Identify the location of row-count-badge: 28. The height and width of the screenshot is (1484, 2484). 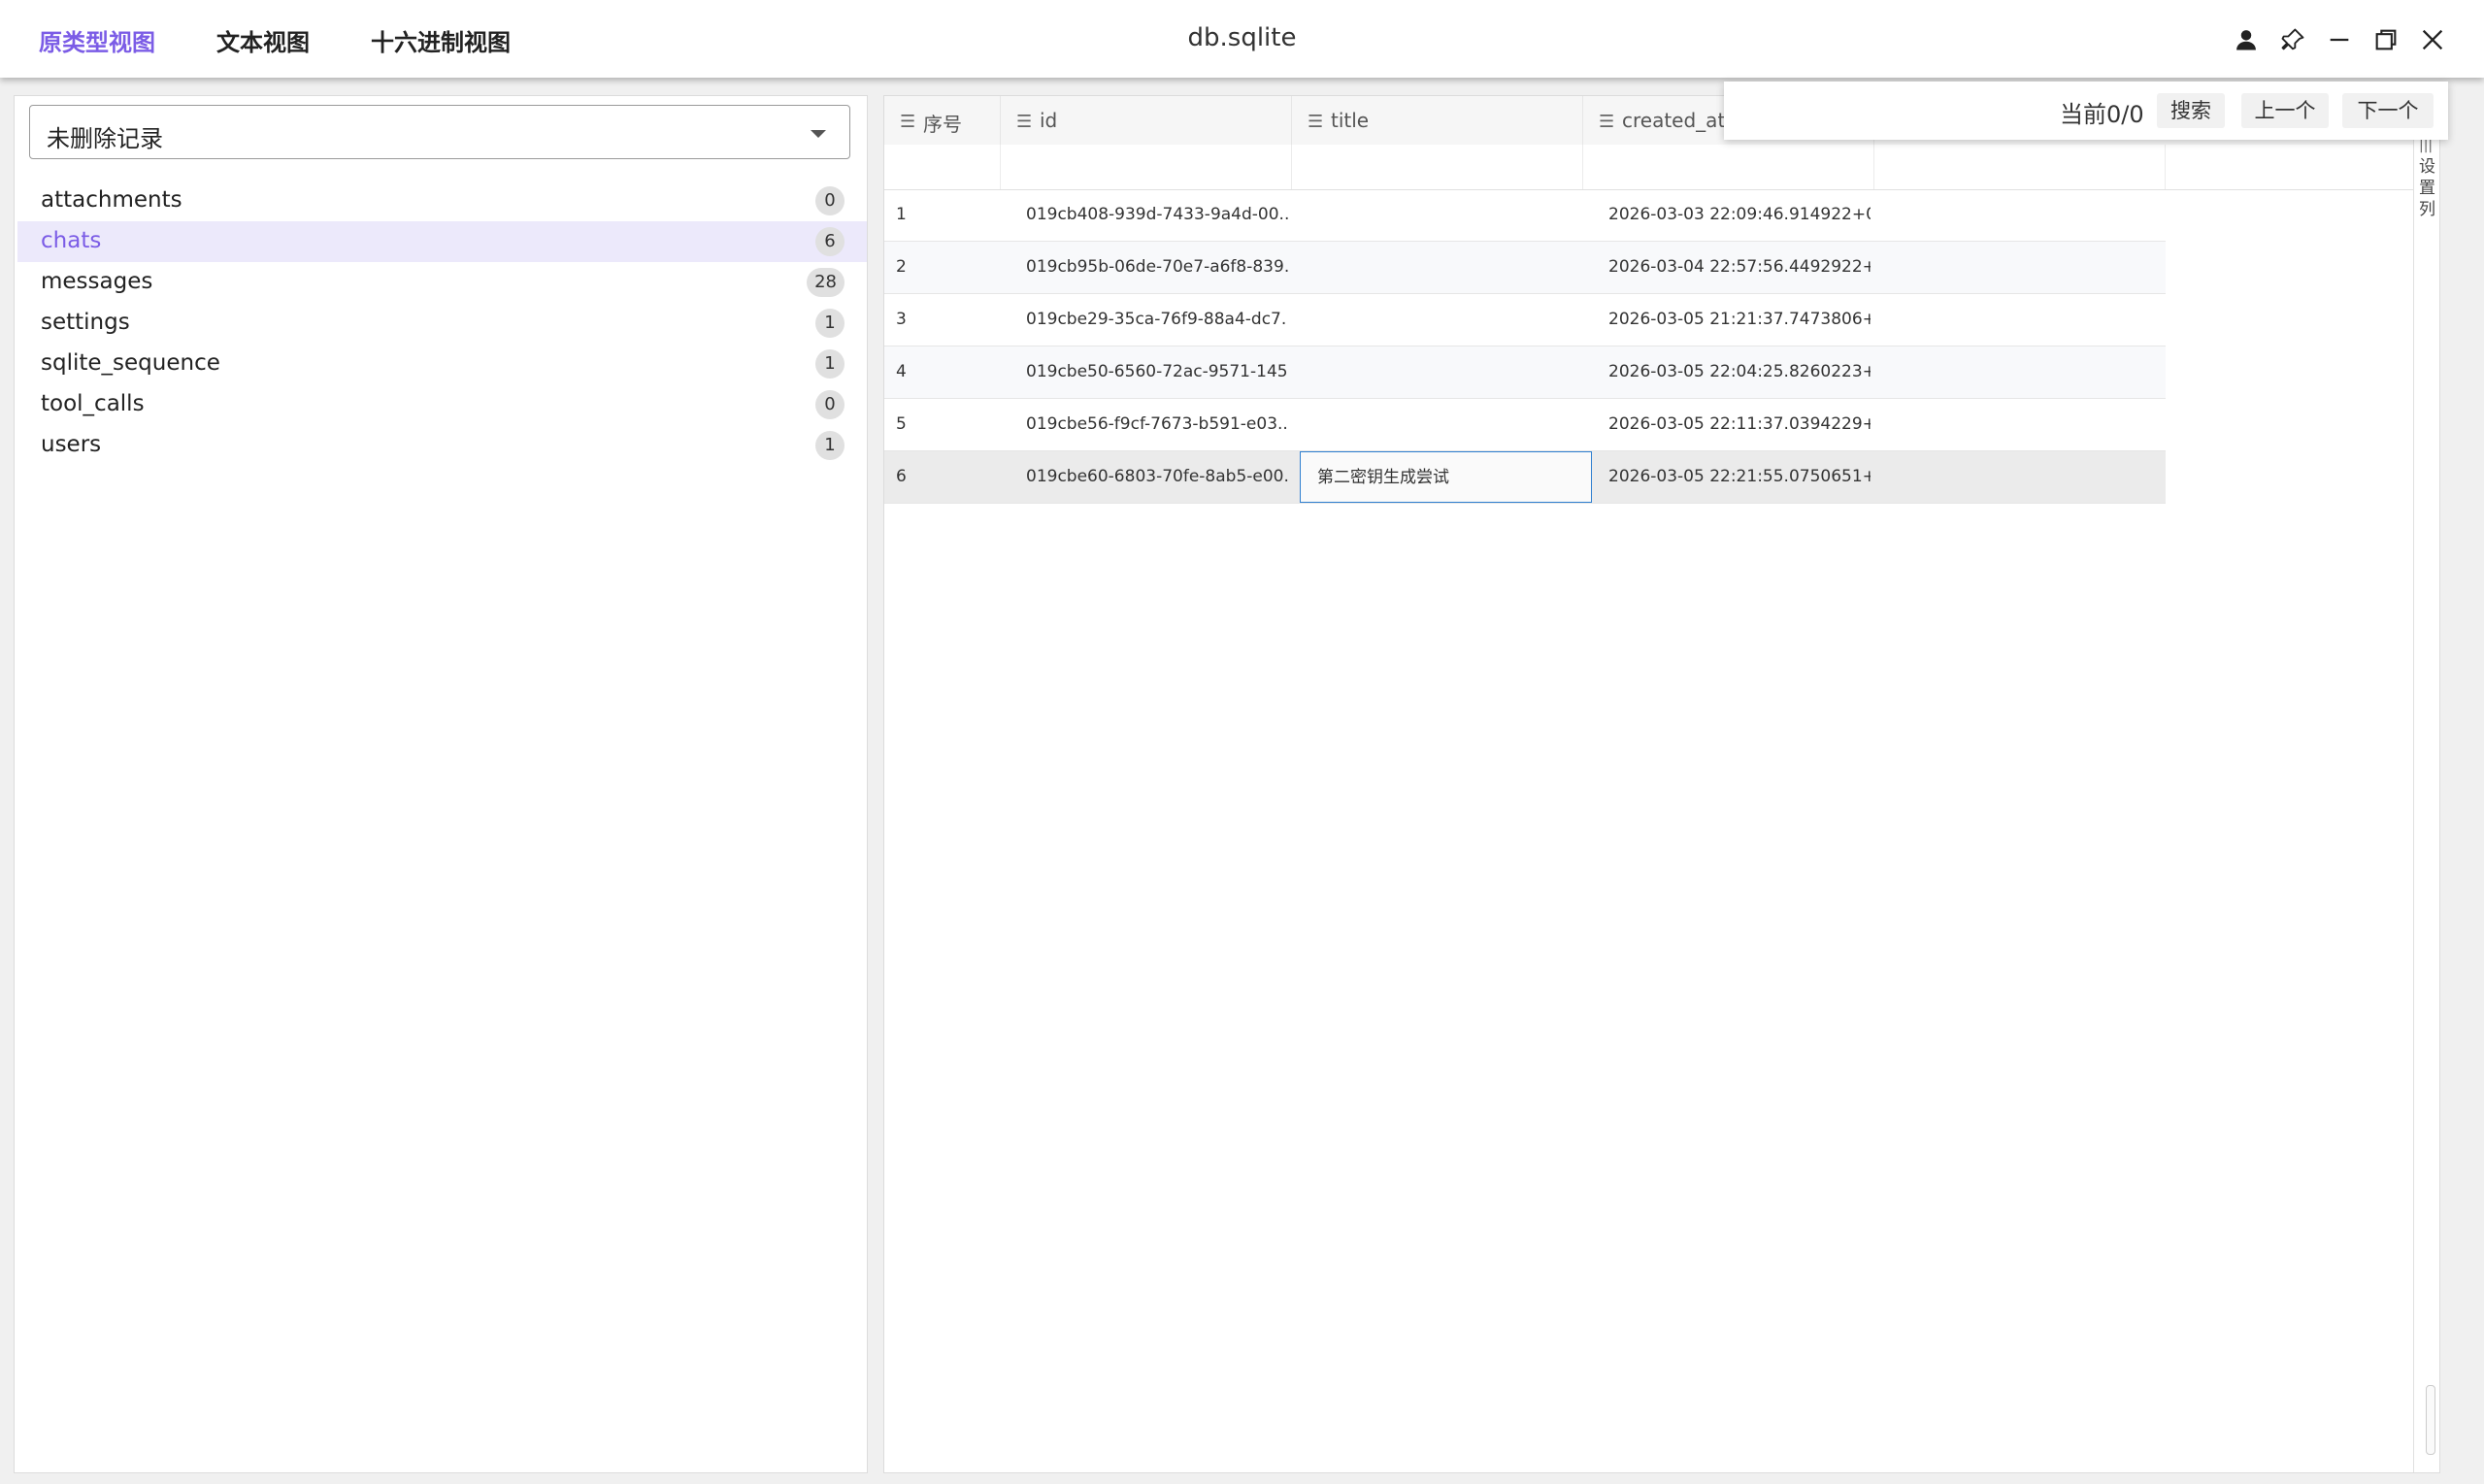
(826, 282).